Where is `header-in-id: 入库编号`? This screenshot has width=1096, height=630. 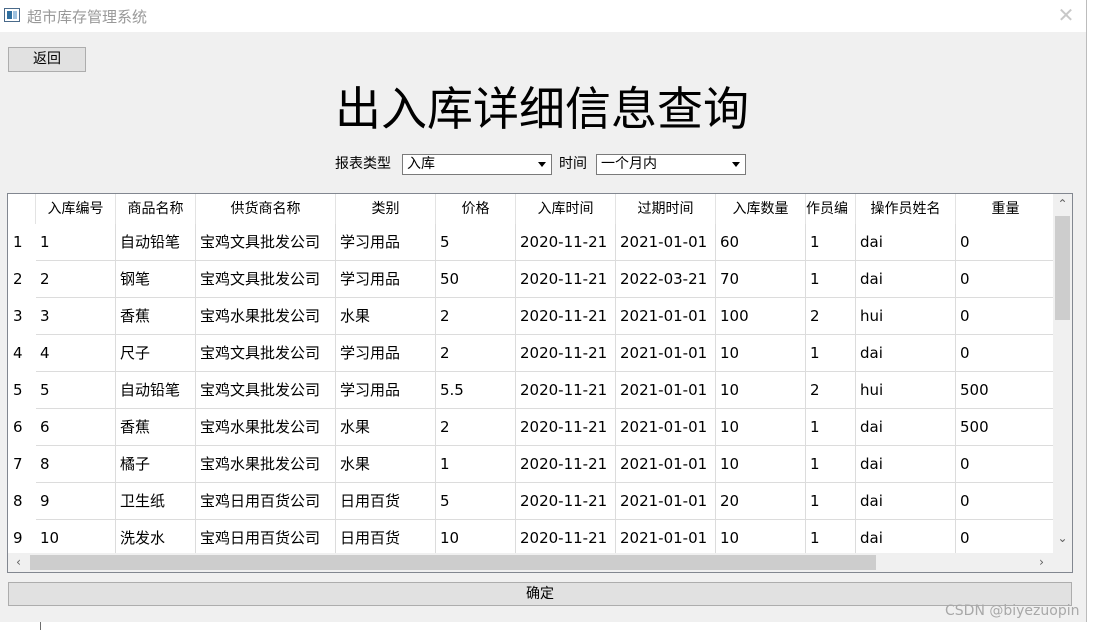 header-in-id: 入库编号 is located at coordinates (76, 209).